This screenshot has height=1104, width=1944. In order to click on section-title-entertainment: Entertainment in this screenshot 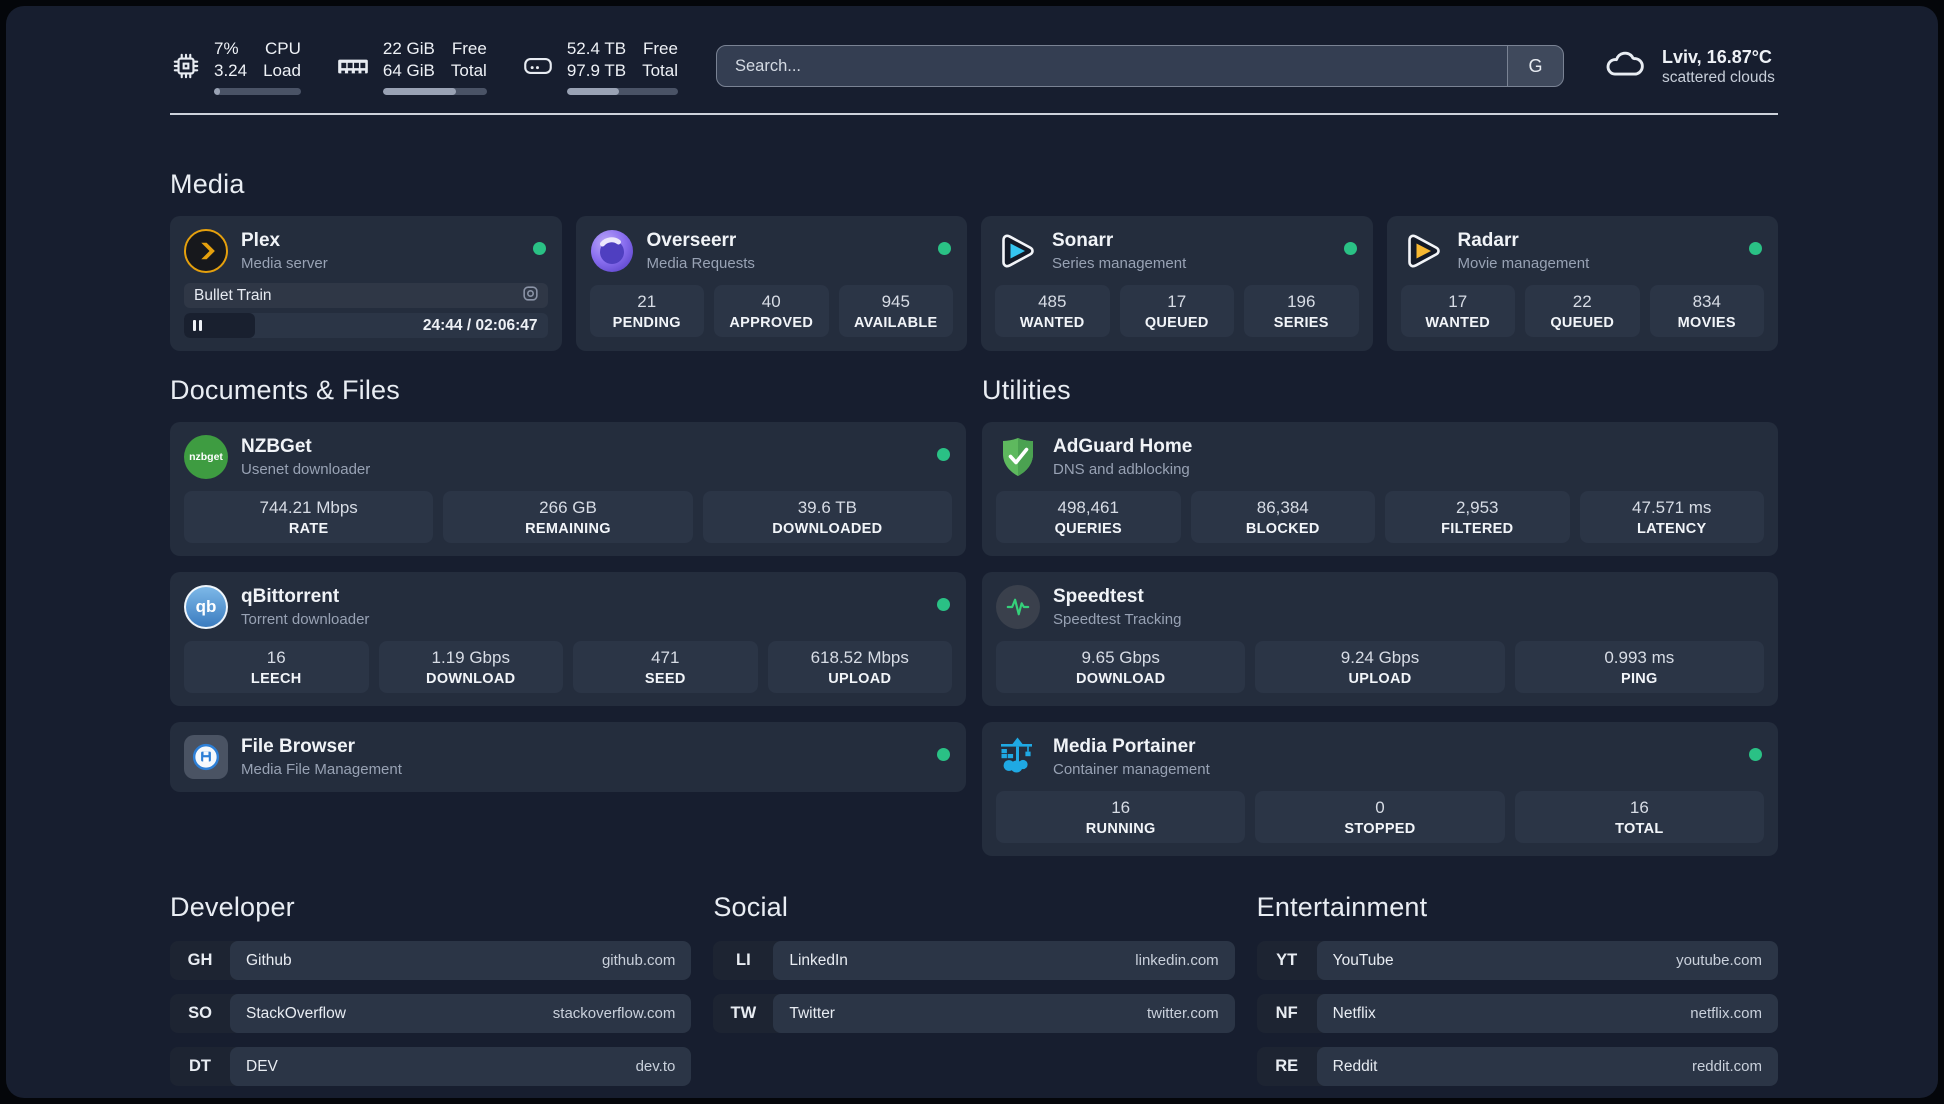, I will do `click(1342, 907)`.